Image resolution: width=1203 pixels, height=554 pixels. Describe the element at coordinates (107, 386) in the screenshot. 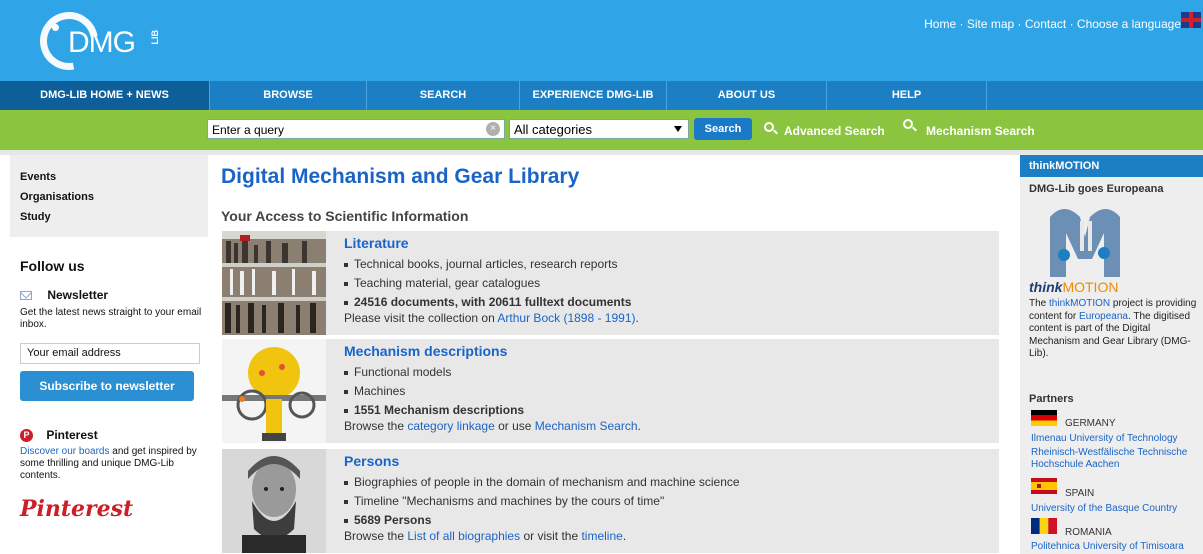

I see `subscribe-button: Subscribe to newsletter` at that location.